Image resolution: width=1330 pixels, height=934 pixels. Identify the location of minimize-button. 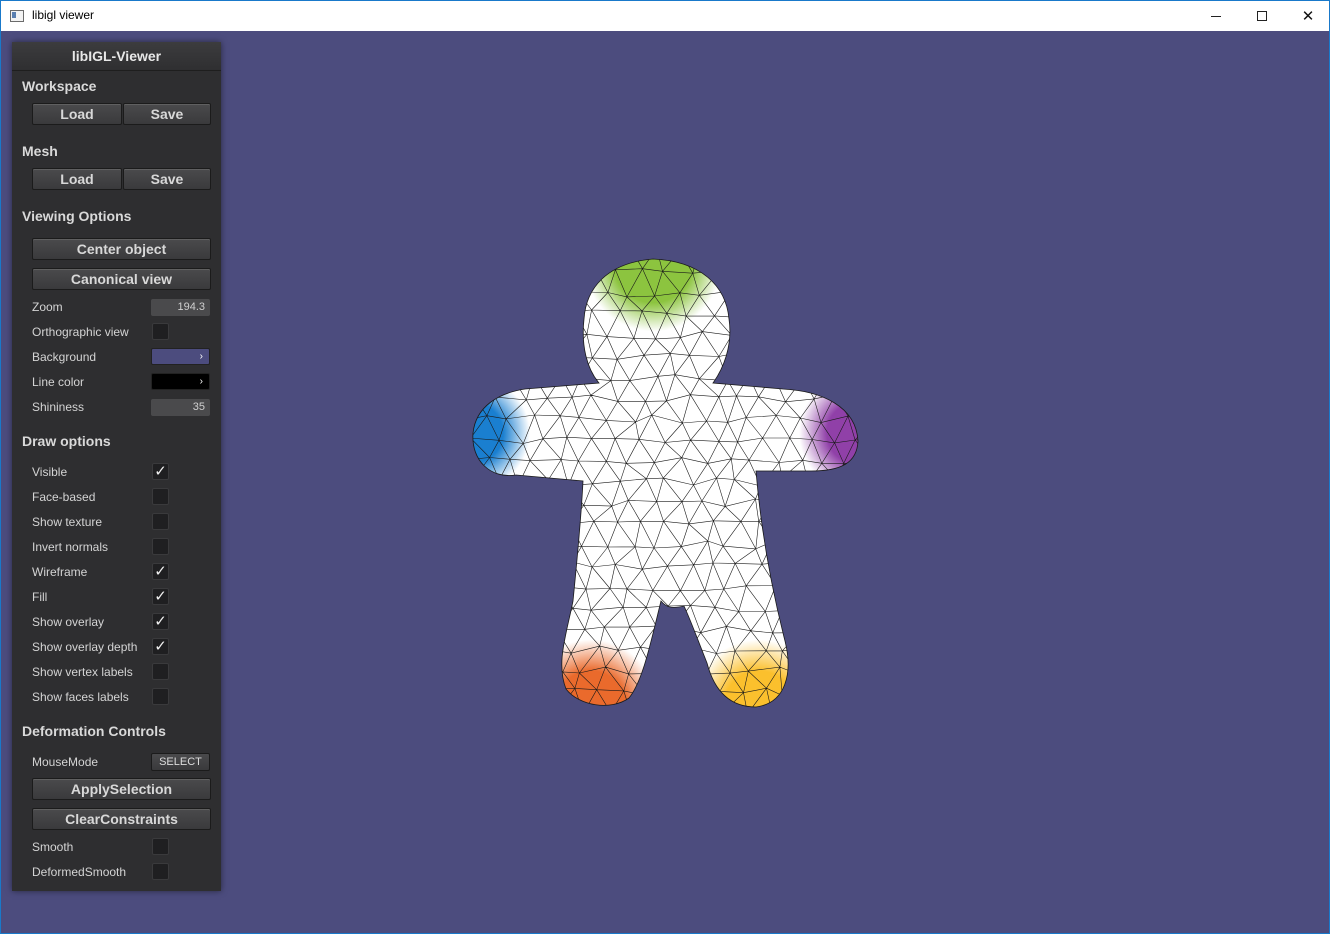
(1216, 16).